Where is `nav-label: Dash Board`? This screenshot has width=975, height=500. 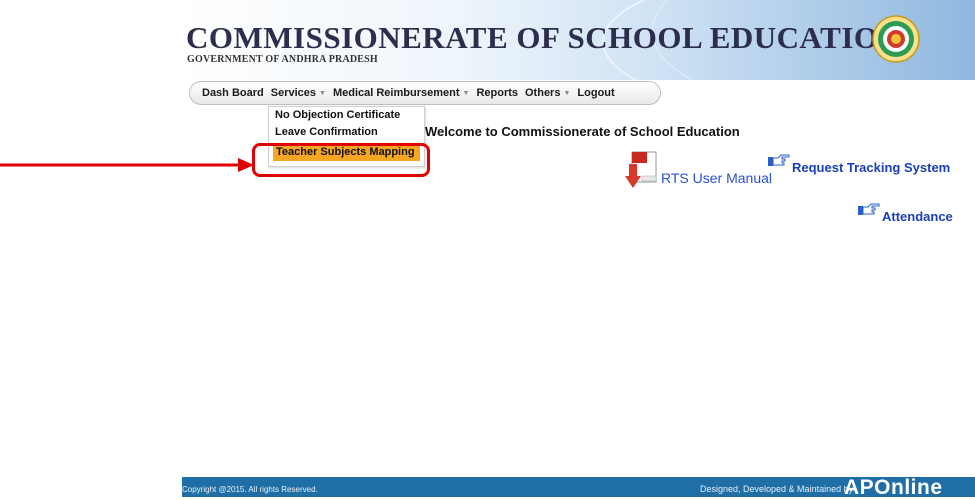 nav-label: Dash Board is located at coordinates (233, 93).